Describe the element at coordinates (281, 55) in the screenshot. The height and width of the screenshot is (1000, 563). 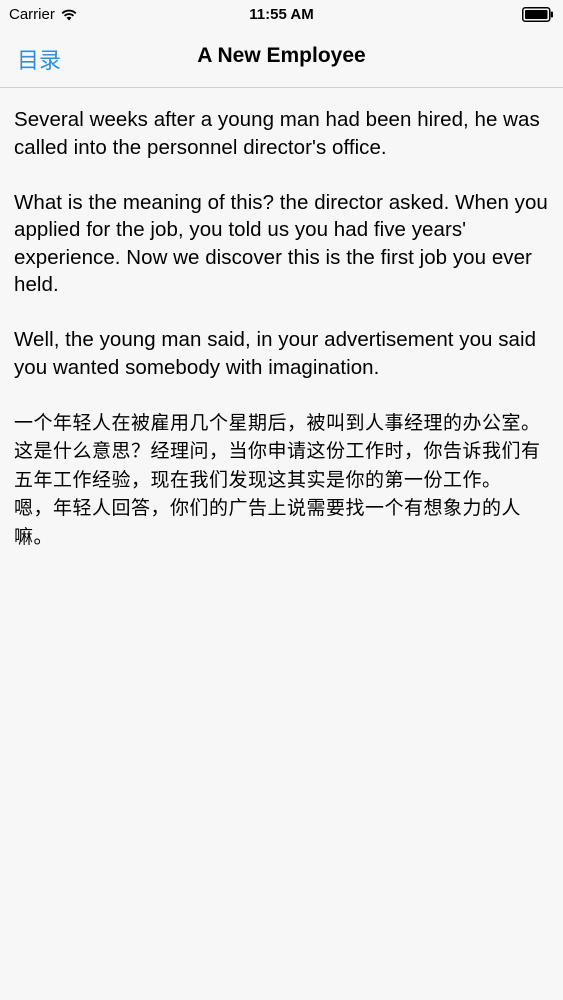
I see `page-title: A New Employee` at that location.